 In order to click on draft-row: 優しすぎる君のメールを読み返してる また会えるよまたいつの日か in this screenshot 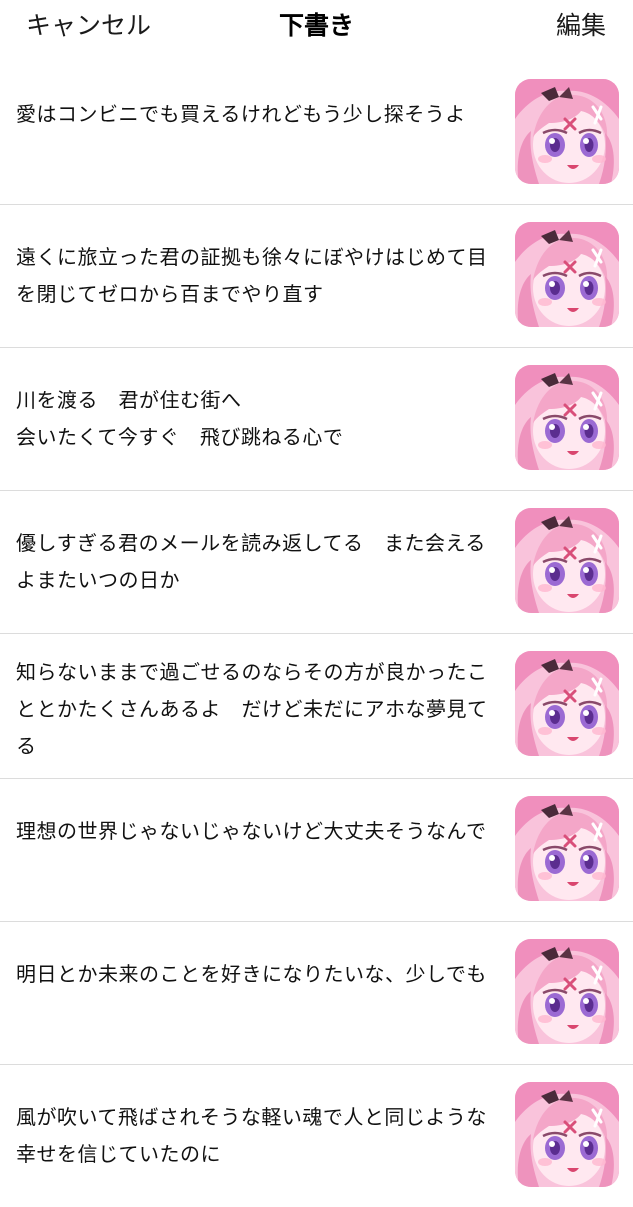, I will do `click(316, 562)`.